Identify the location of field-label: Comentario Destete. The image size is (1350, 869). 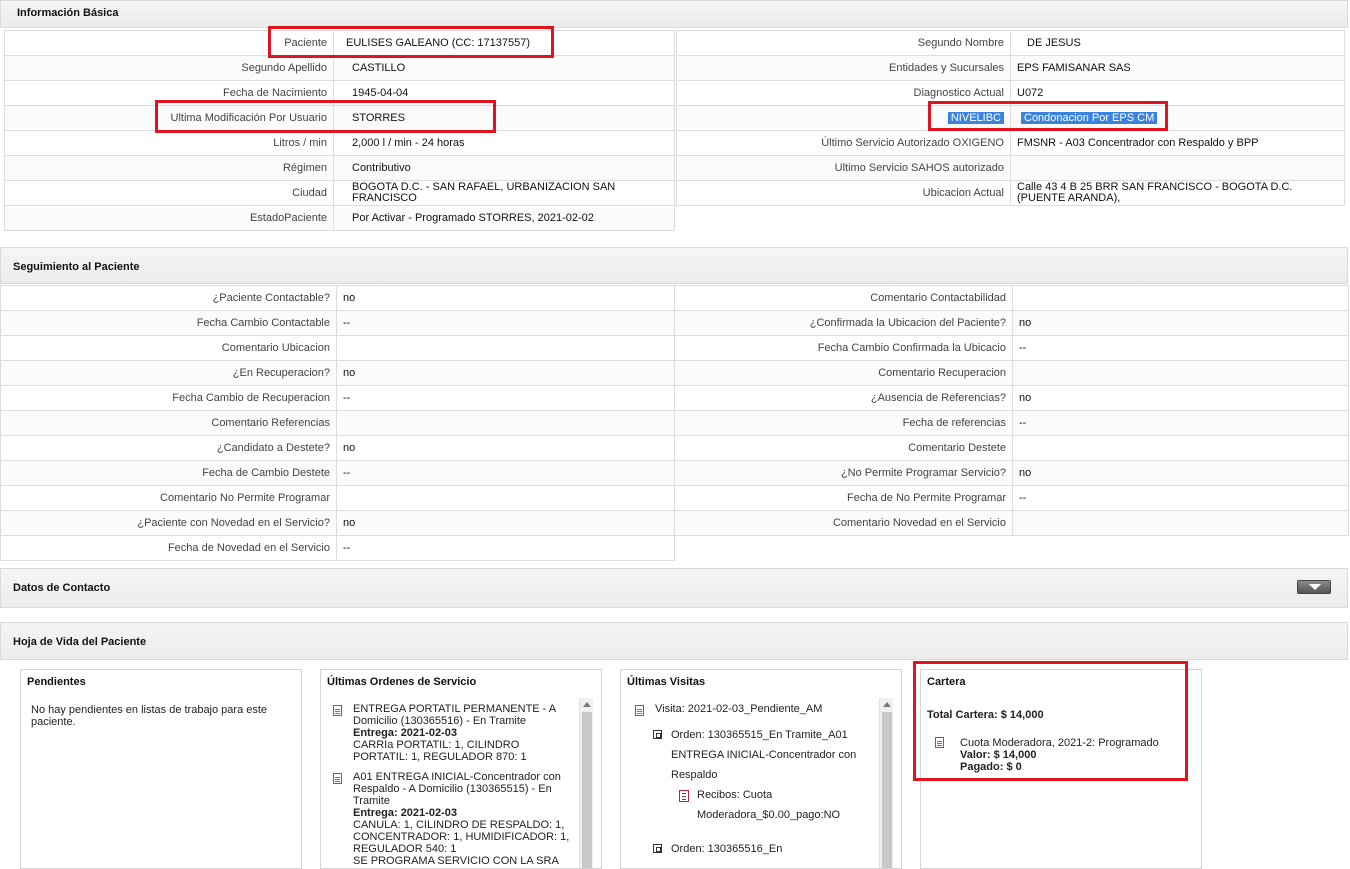
(843, 448).